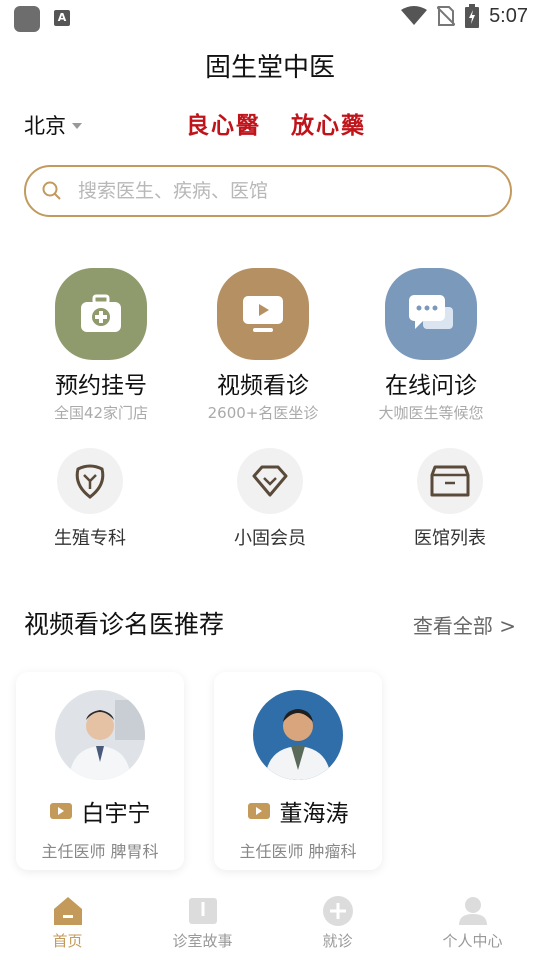 The width and height of the screenshot is (540, 960). I want to click on doctor-card: 白宇宁 主任医师 脾胃科, so click(100, 771).